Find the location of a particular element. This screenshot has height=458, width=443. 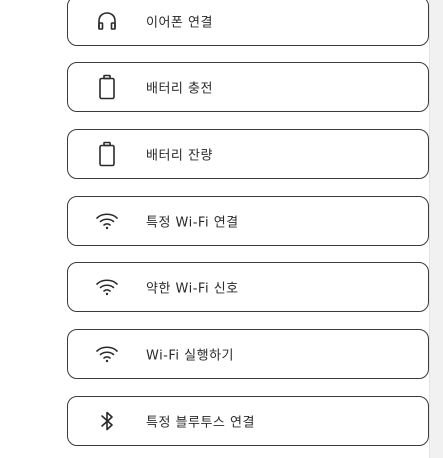

scrollbar is located at coordinates (436, 229).